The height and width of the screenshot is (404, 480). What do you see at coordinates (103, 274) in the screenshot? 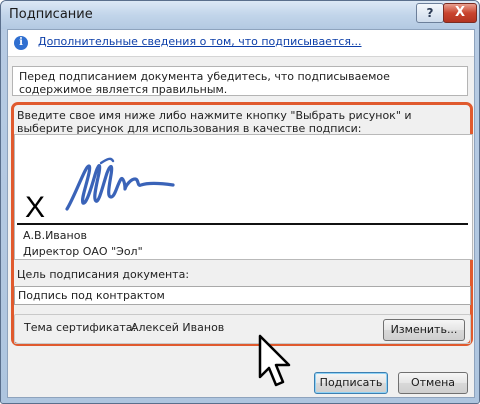
I see `purpose-label: Цель подписания документа:` at bounding box center [103, 274].